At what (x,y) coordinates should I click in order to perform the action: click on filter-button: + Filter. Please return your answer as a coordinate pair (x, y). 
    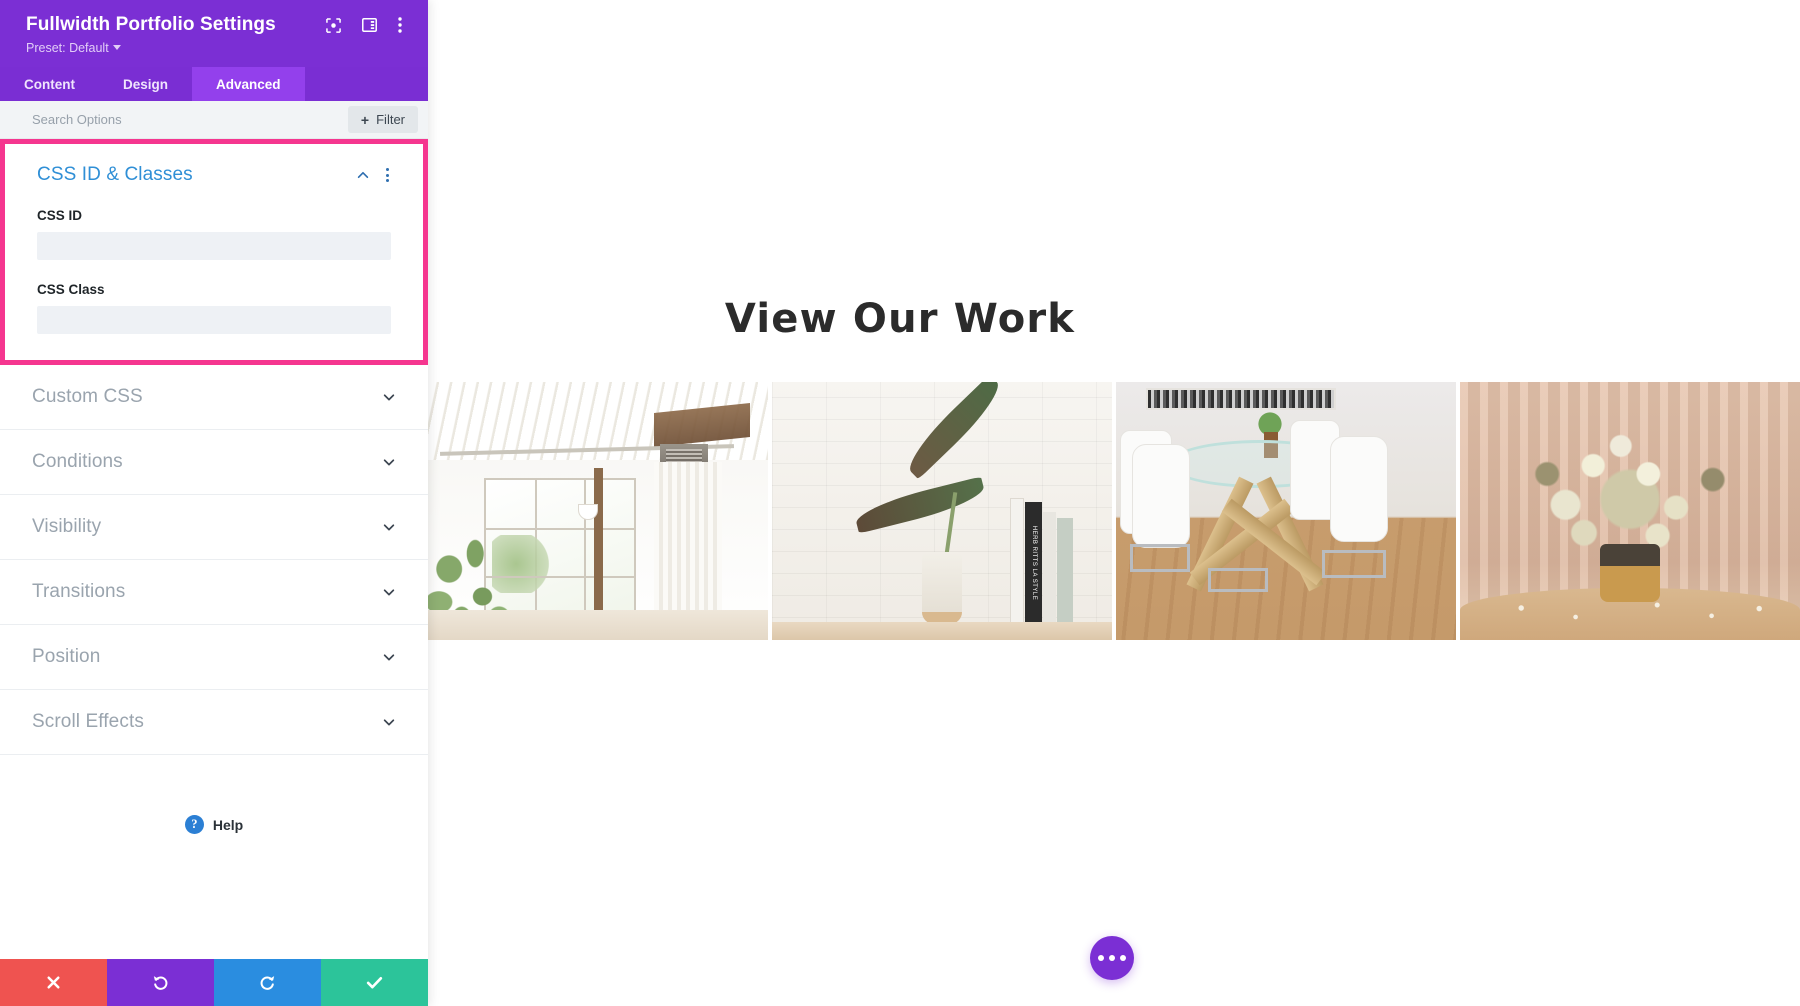
    Looking at the image, I should click on (382, 119).